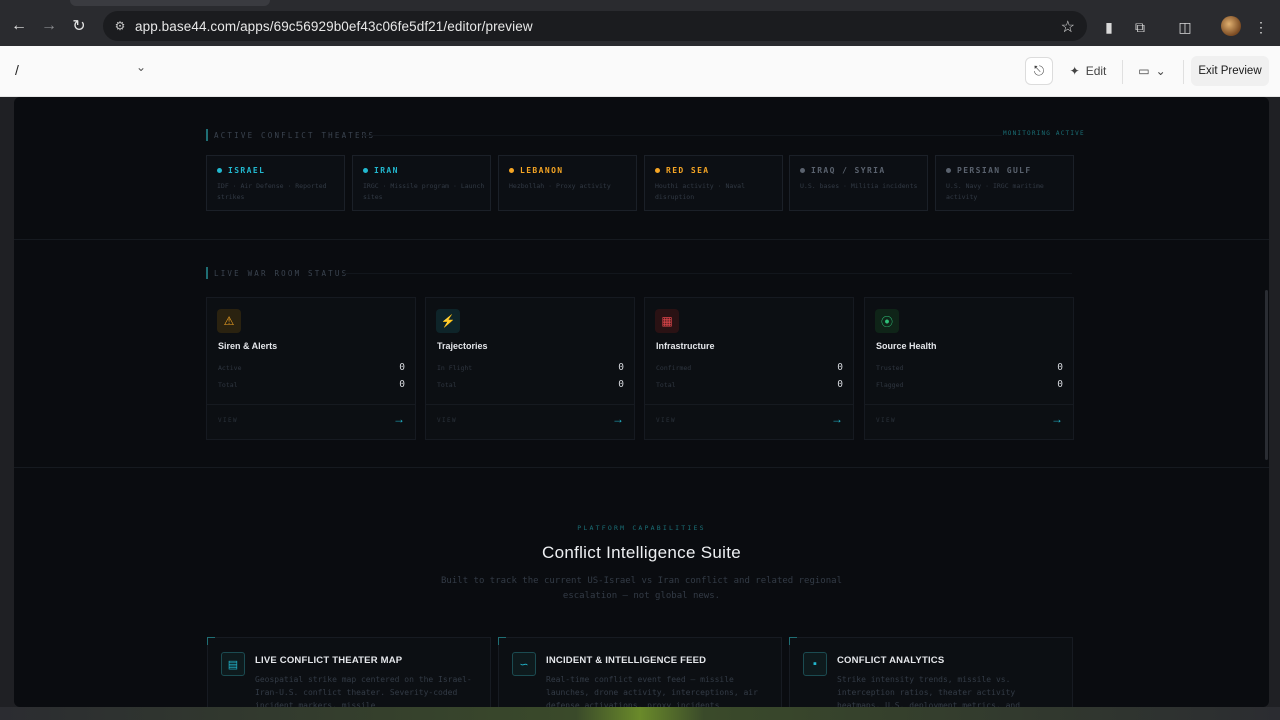  Describe the element at coordinates (1266, 375) in the screenshot. I see `scrollbar` at that location.